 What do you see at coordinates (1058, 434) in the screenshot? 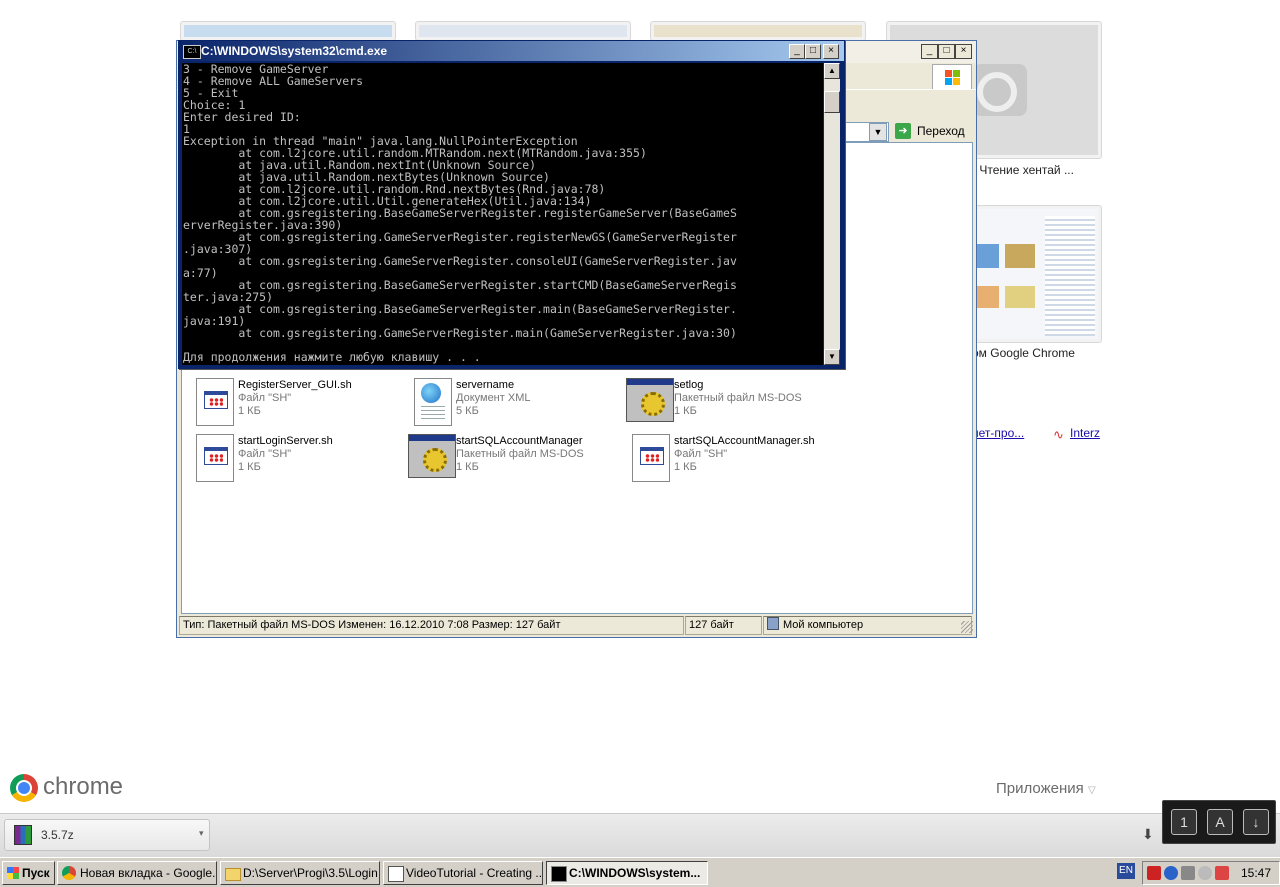
I see `interz-icon: ∿` at bounding box center [1058, 434].